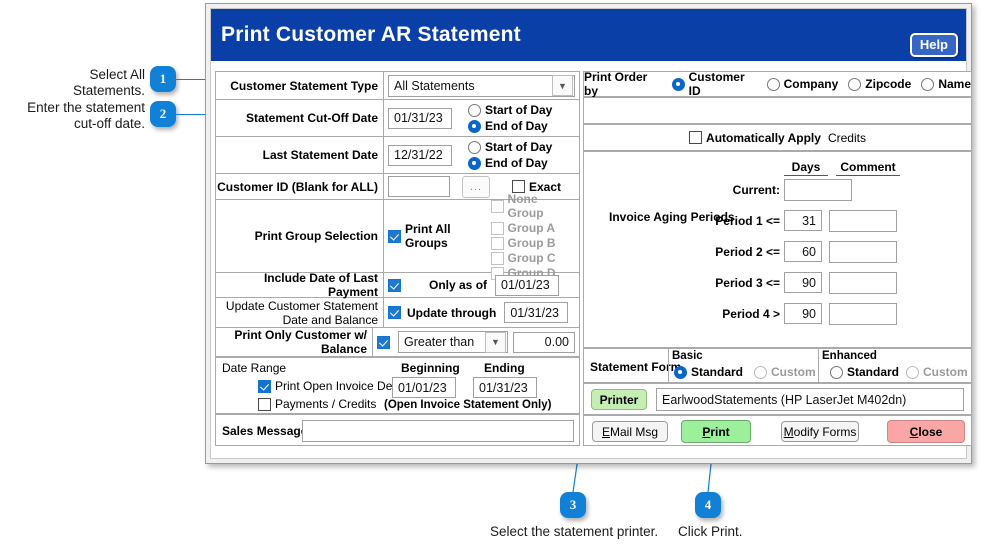 The image size is (982, 555). I want to click on basic-standard-radio: Standard, so click(708, 372).